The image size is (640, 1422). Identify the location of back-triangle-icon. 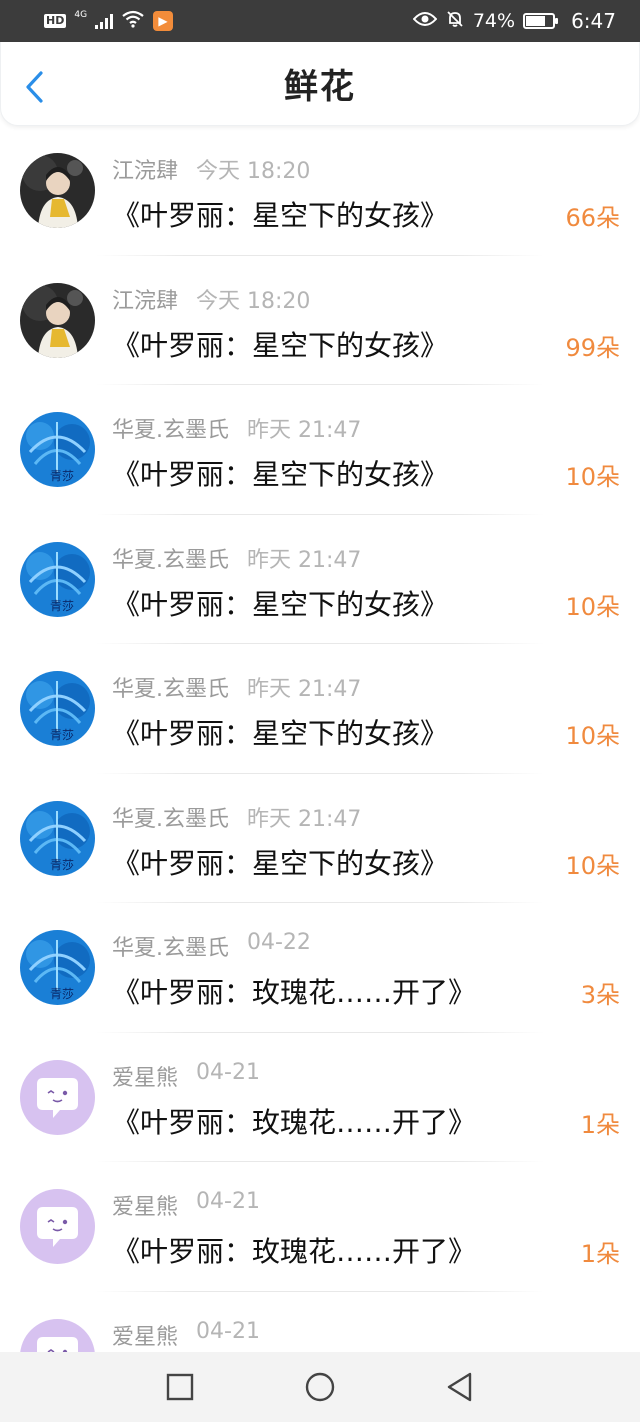
(459, 1387).